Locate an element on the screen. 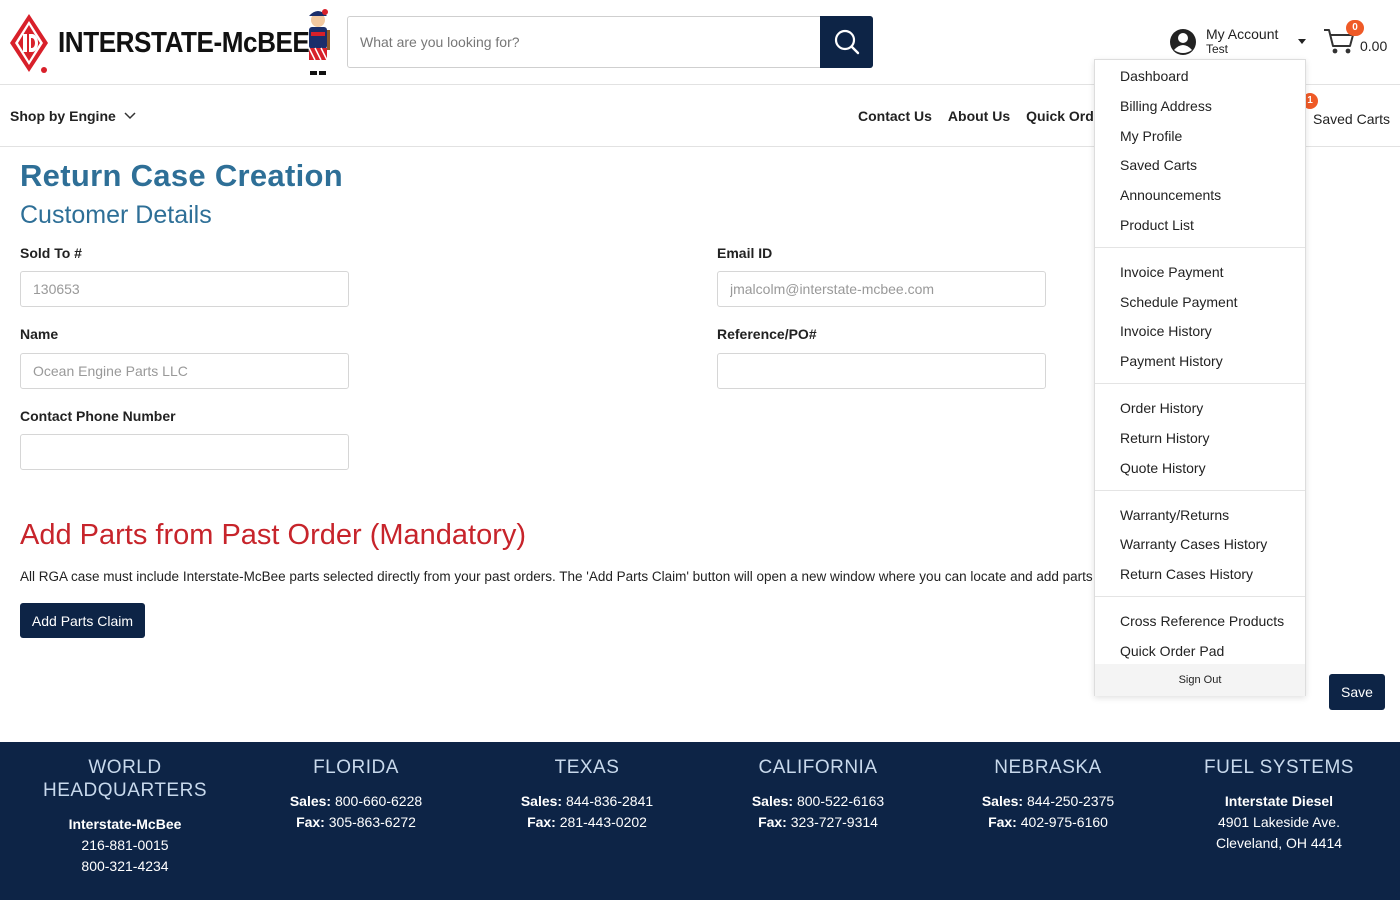  search-input is located at coordinates (584, 42).